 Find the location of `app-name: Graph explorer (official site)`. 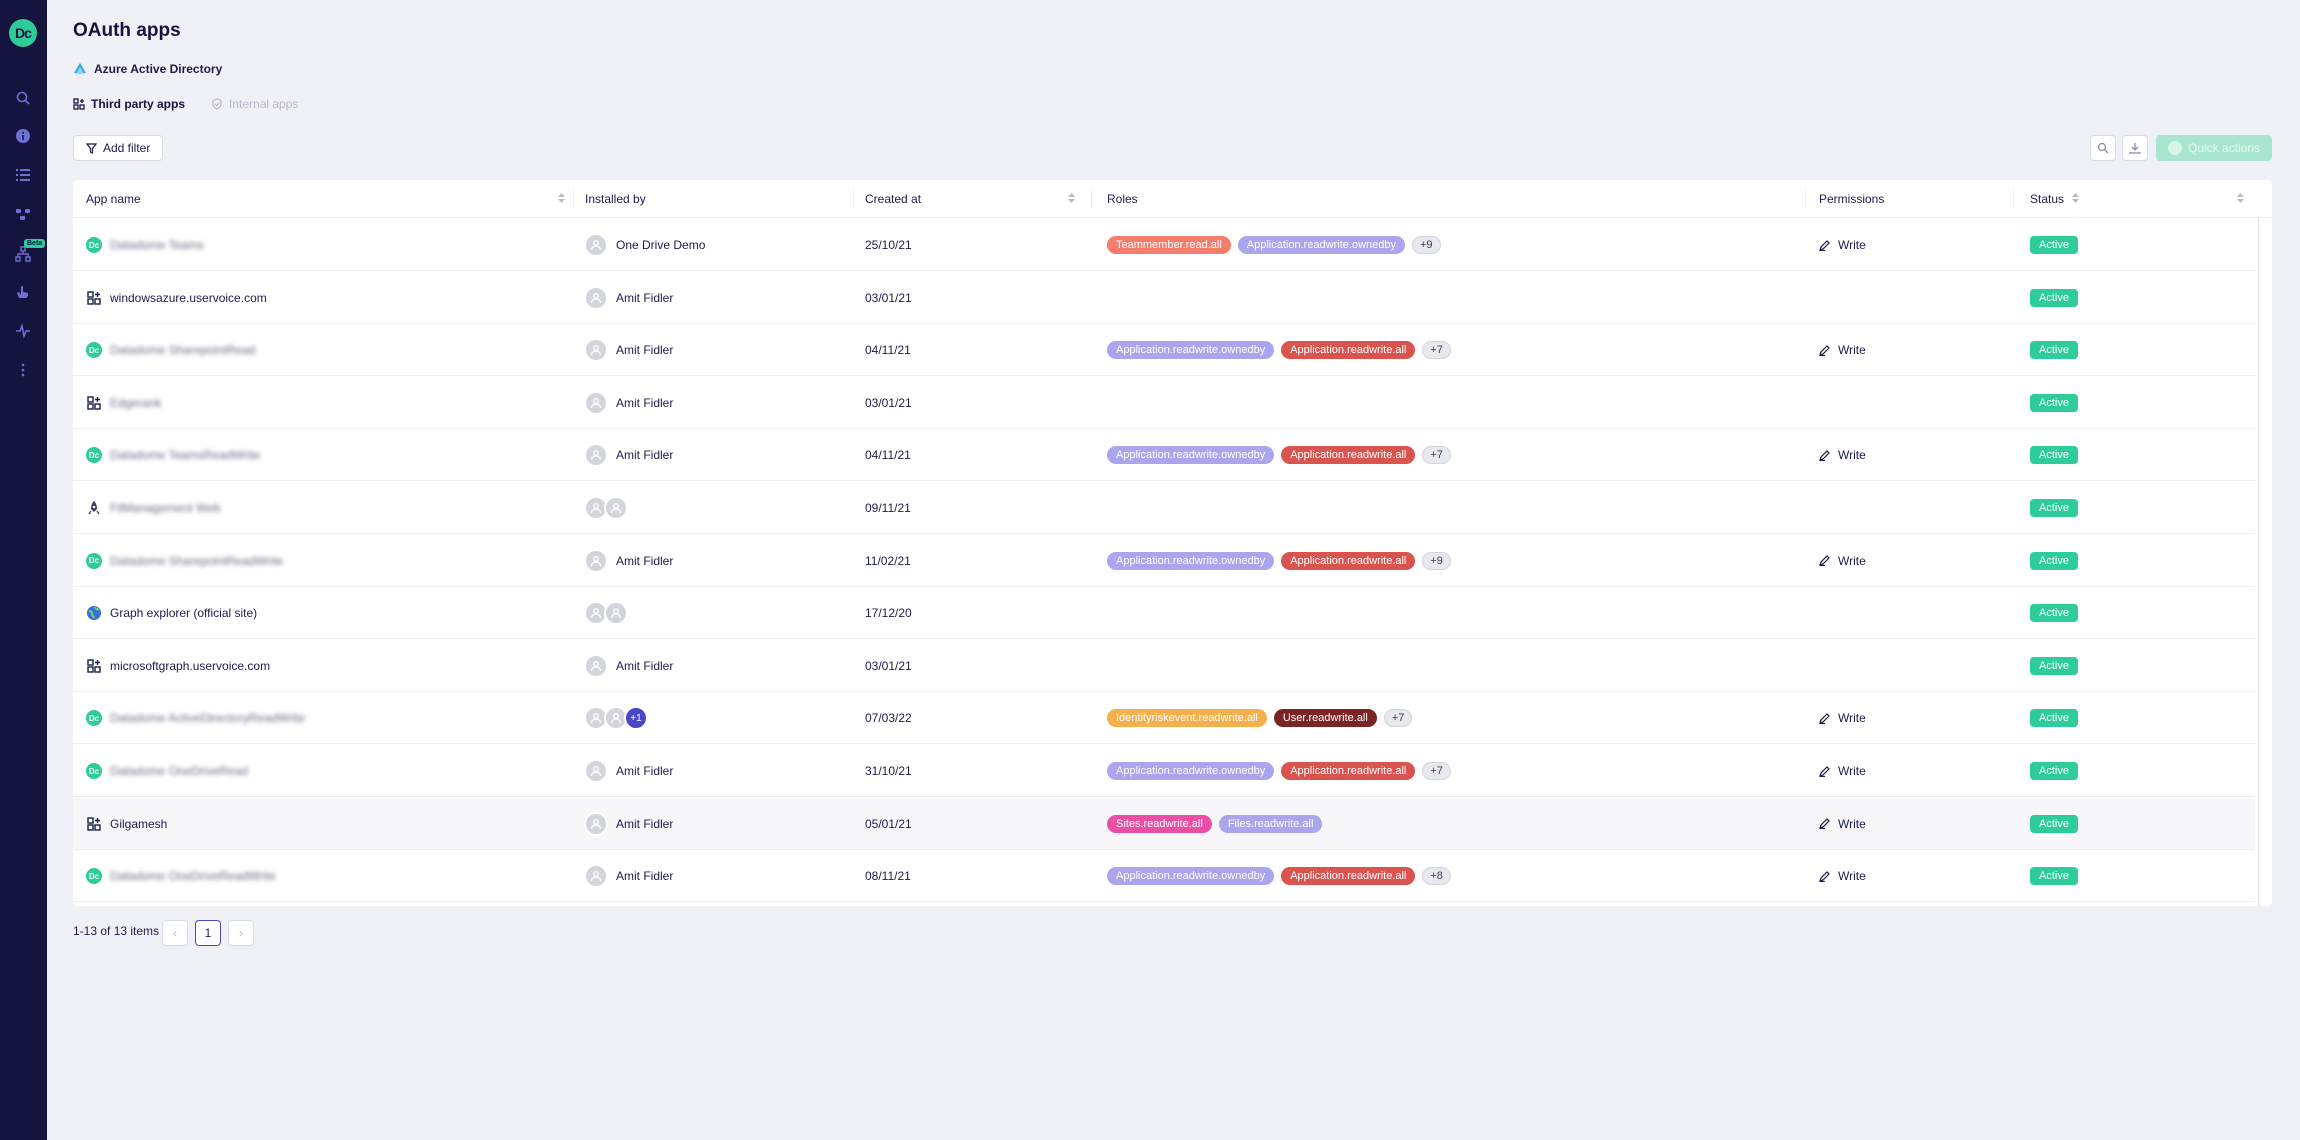

app-name: Graph explorer (official site) is located at coordinates (183, 613).